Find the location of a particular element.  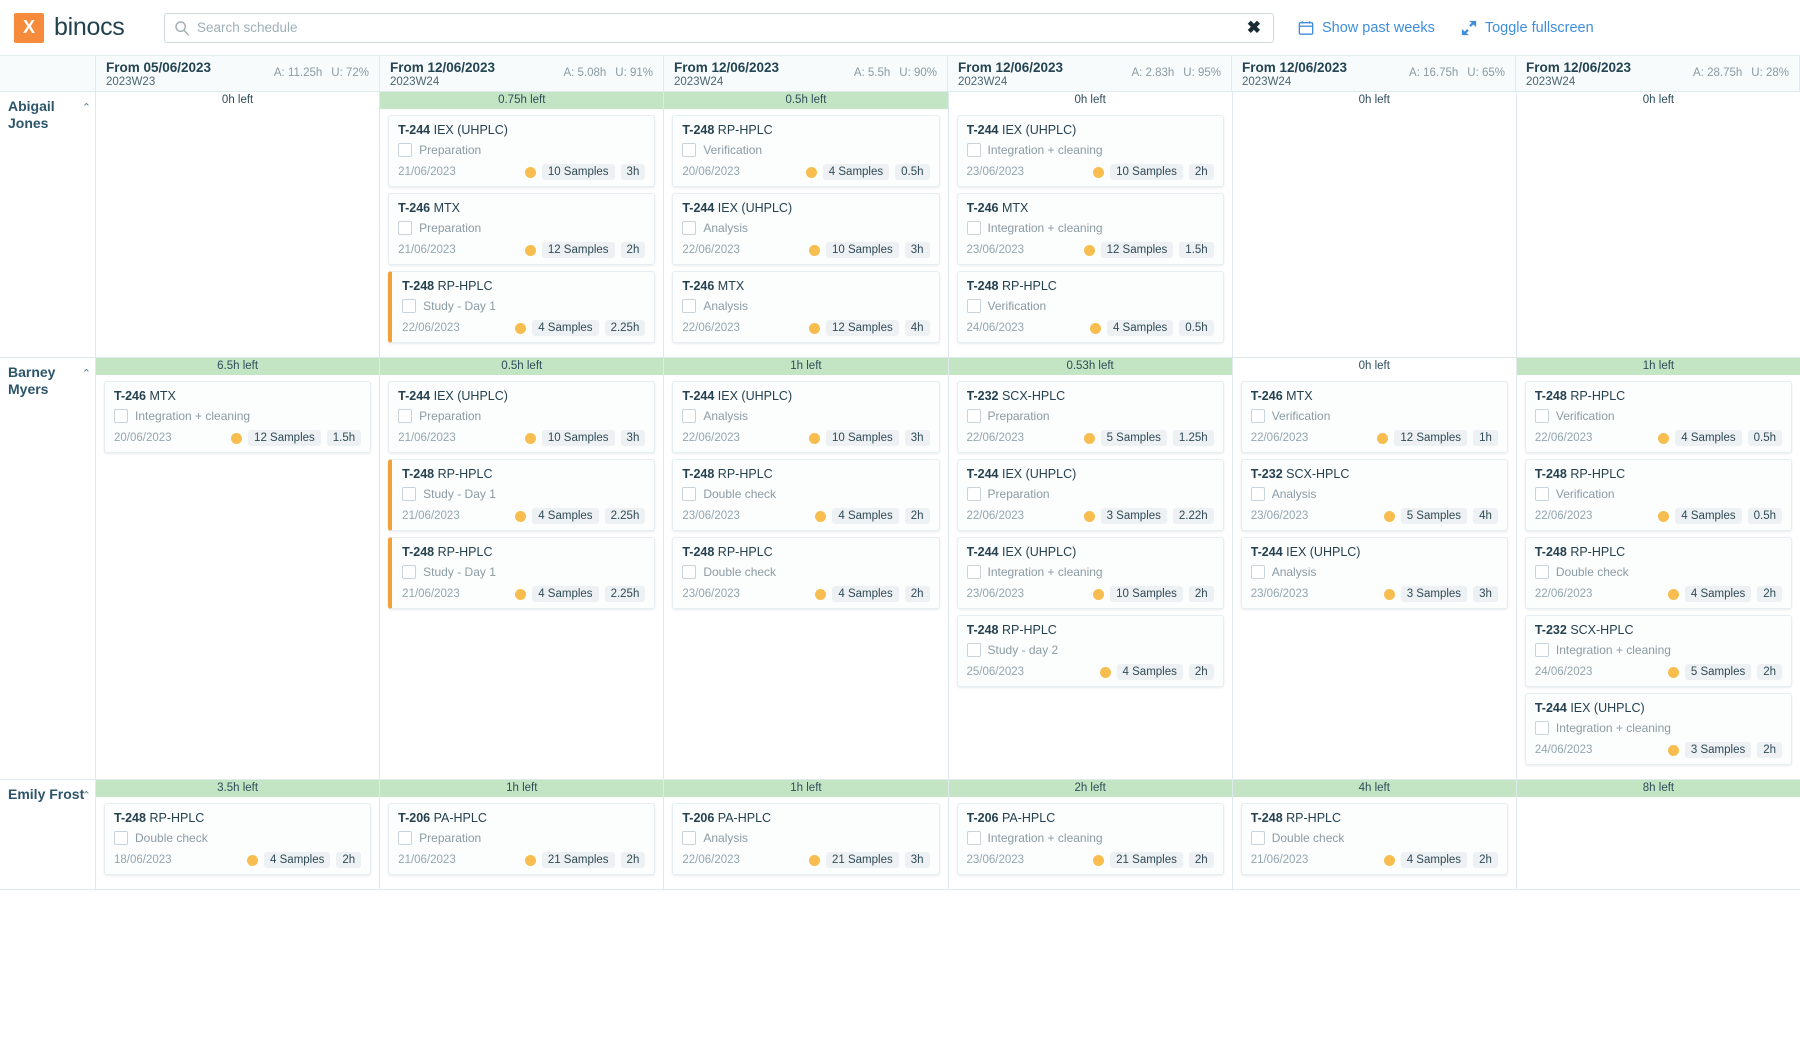

search-bar: ✖ is located at coordinates (719, 27).